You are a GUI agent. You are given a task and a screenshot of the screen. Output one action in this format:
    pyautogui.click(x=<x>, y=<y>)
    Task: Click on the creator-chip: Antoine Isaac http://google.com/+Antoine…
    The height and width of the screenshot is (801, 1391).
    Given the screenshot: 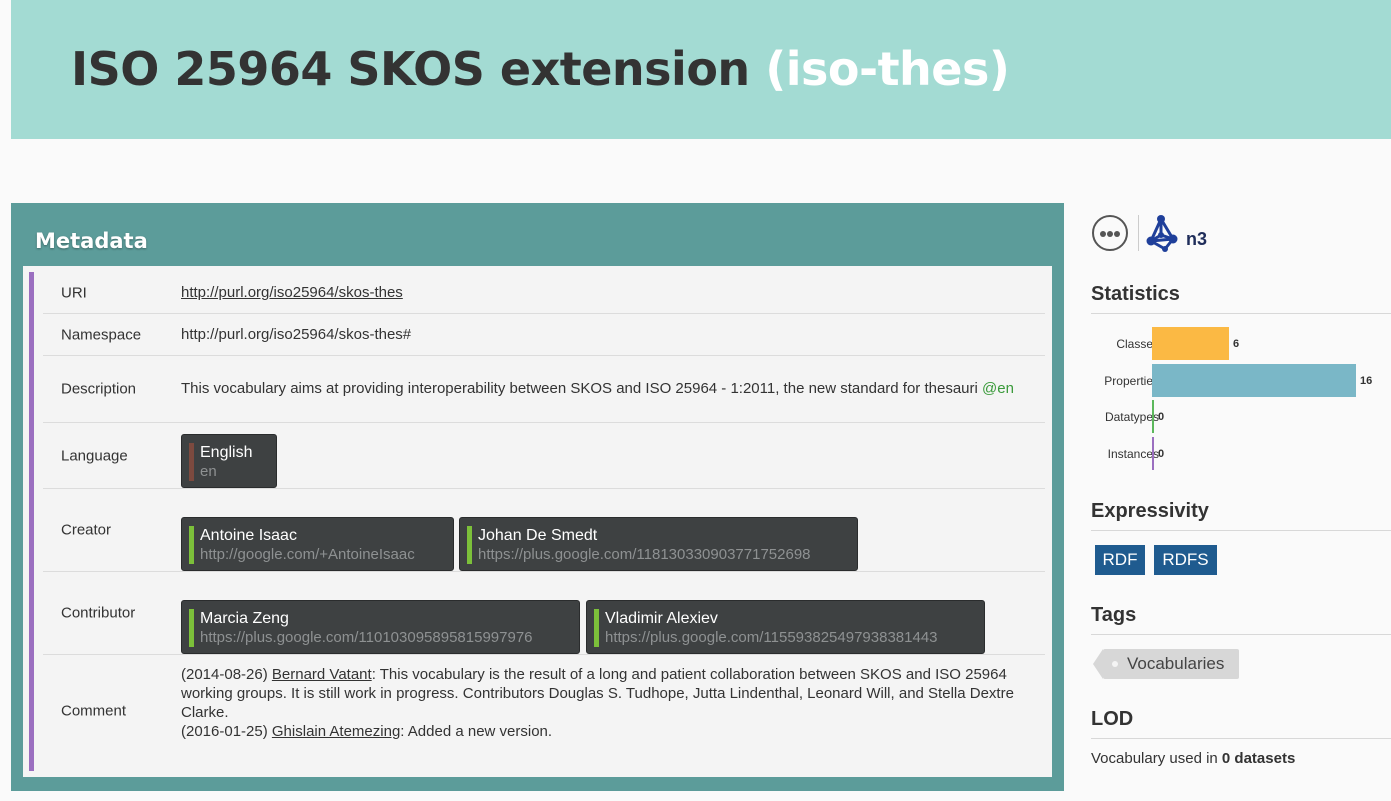 What is the action you would take?
    pyautogui.click(x=317, y=544)
    